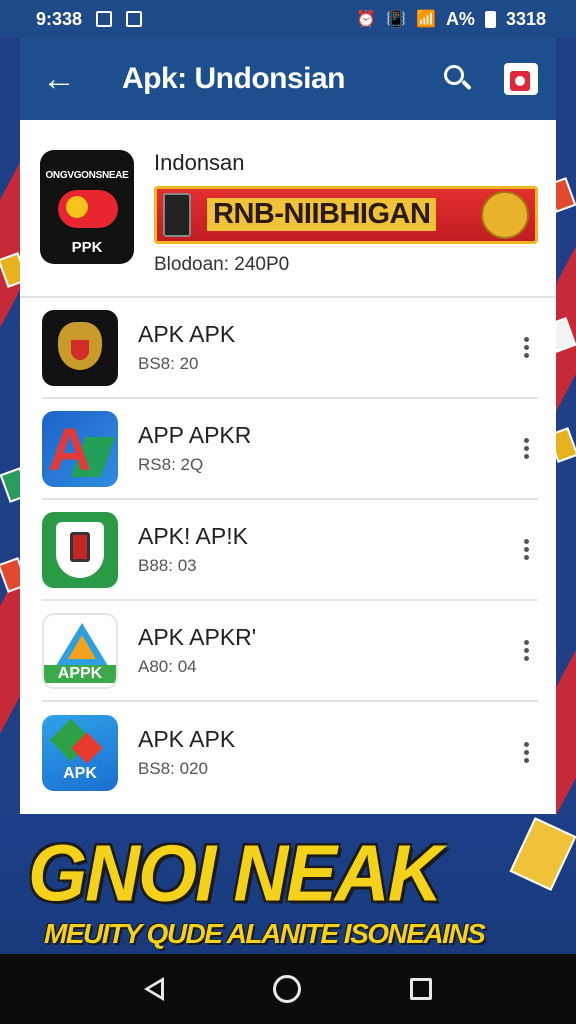 This screenshot has height=1024, width=576. I want to click on list-item: APK APK BS8: 20, so click(290, 348).